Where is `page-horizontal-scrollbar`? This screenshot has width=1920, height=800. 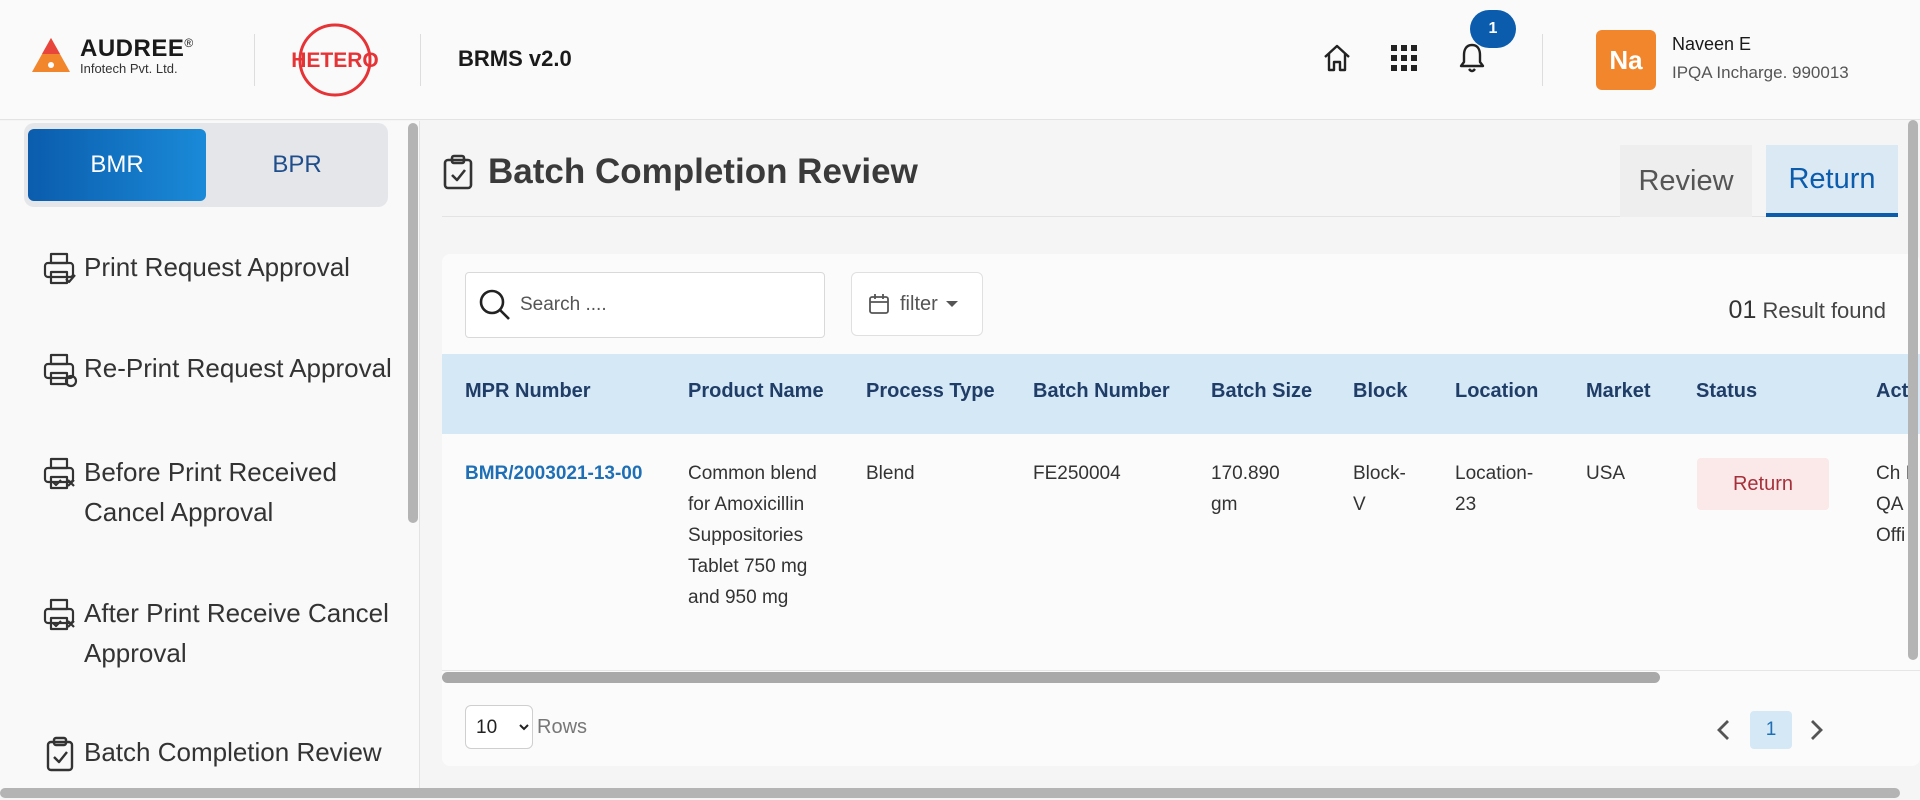 page-horizontal-scrollbar is located at coordinates (950, 793).